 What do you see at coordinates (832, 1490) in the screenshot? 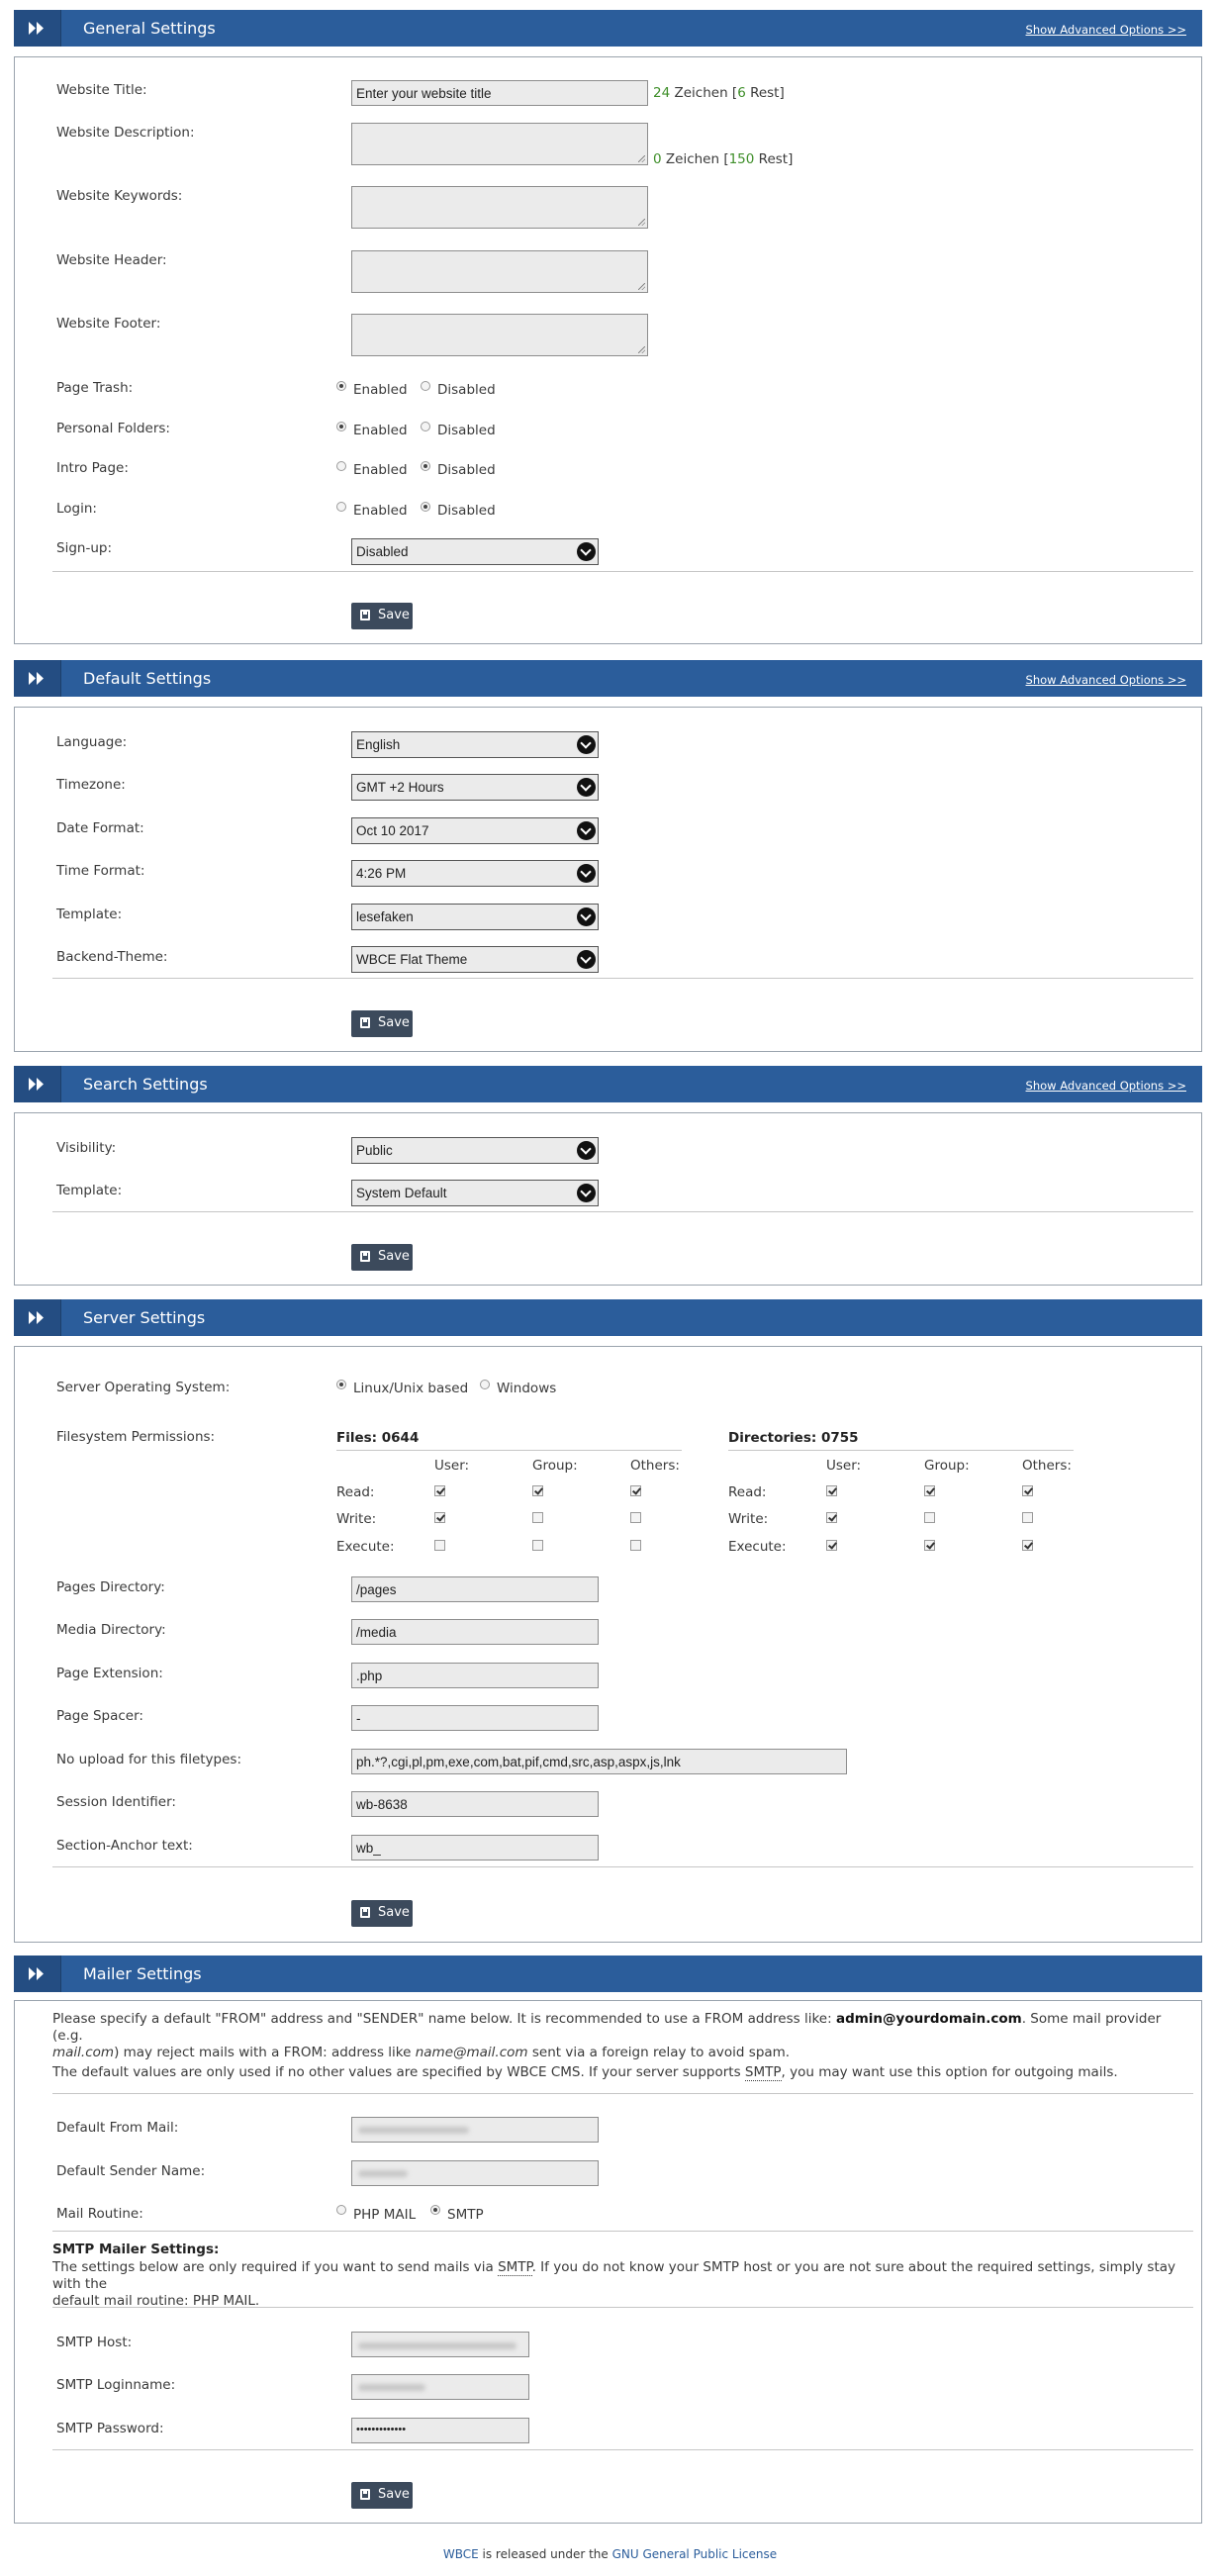
I see `dirs-read-user-checkbox` at bounding box center [832, 1490].